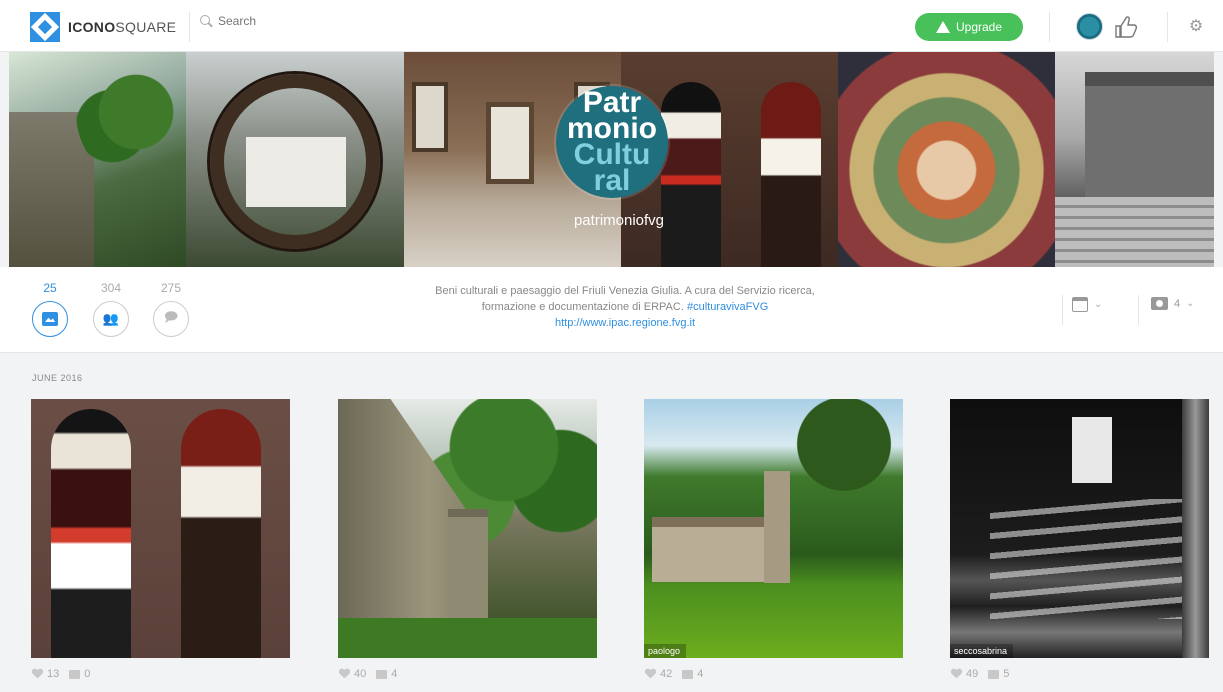  What do you see at coordinates (972, 674) in the screenshot?
I see `likes-count: 49` at bounding box center [972, 674].